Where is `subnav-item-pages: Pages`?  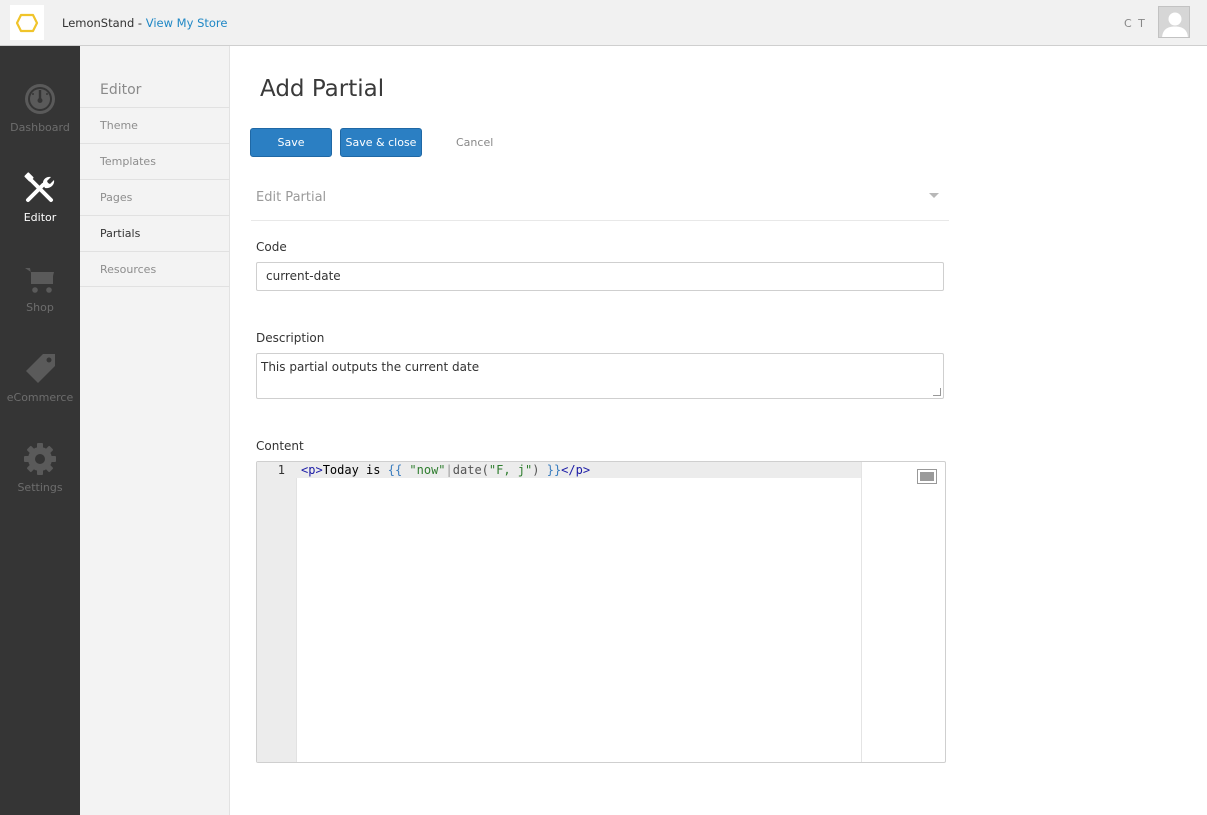
subnav-item-pages: Pages is located at coordinates (155, 197).